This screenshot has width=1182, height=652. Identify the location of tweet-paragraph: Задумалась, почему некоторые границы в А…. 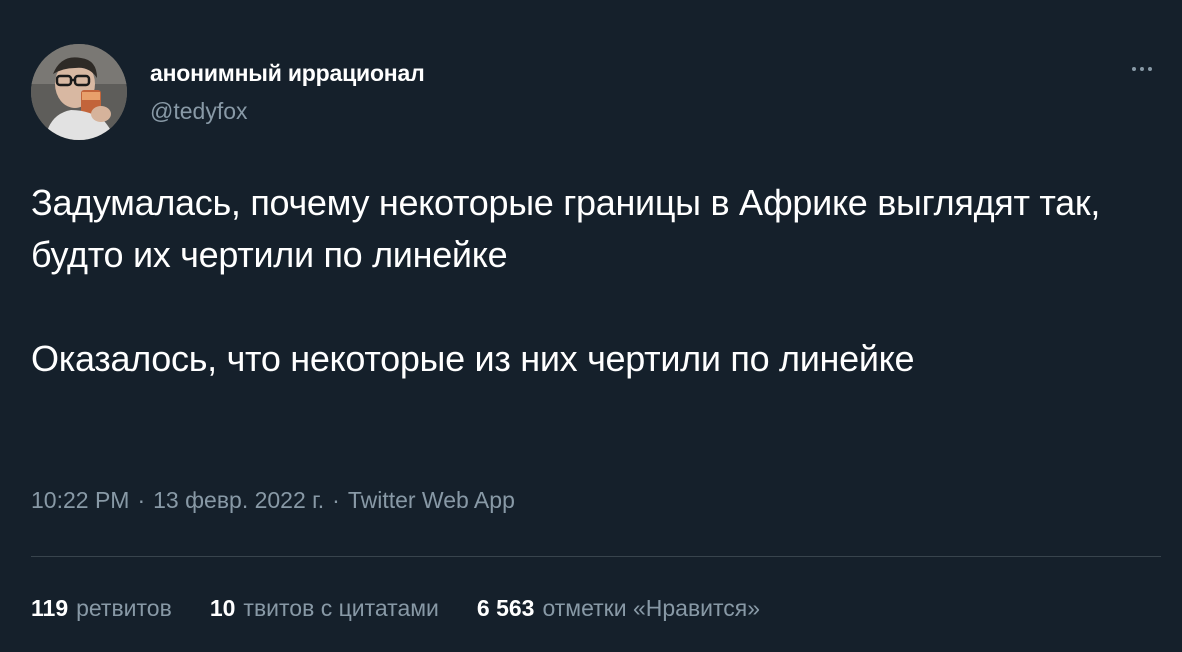
(566, 228).